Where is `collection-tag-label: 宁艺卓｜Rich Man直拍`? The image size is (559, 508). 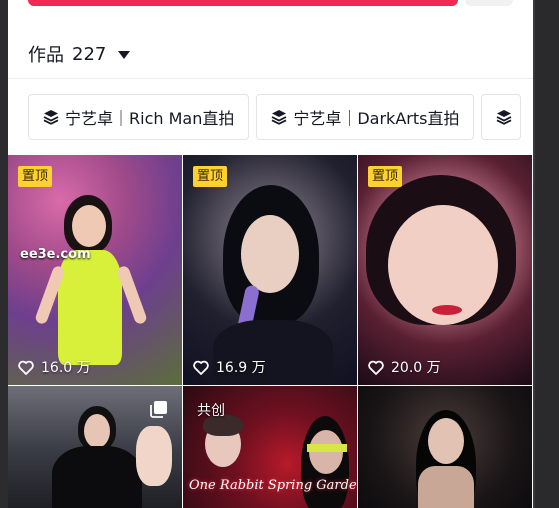
collection-tag-label: 宁艺卓｜Rich Man直拍 is located at coordinates (150, 118).